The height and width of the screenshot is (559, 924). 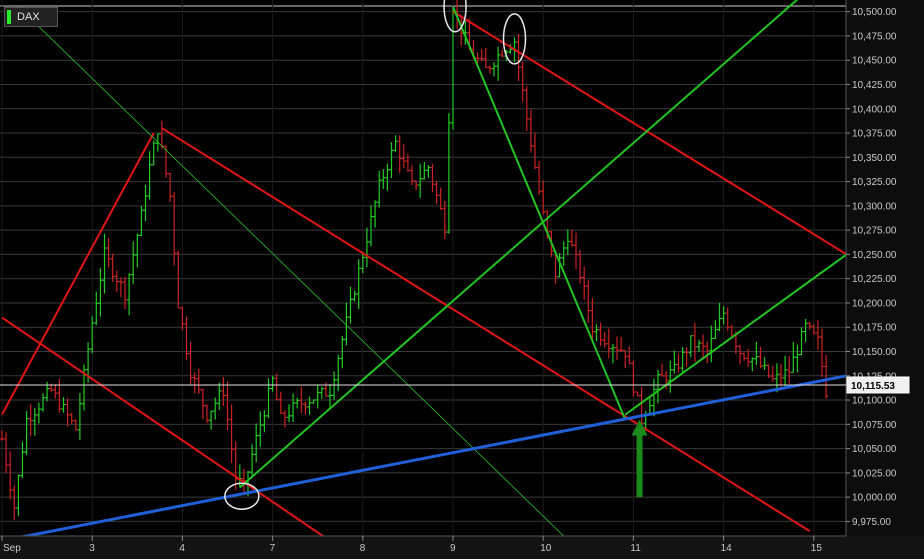 I want to click on y-tick-label: 10,100.00, so click(x=874, y=401).